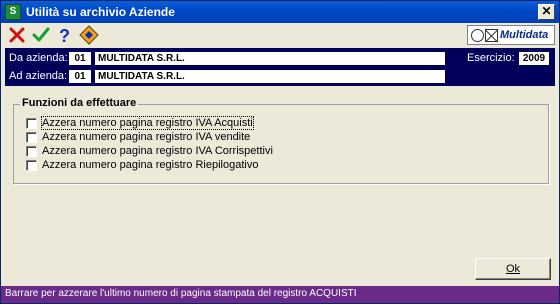 The width and height of the screenshot is (560, 304). Describe the element at coordinates (38, 76) in the screenshot. I see `to-company-label: Ad azienda:` at that location.